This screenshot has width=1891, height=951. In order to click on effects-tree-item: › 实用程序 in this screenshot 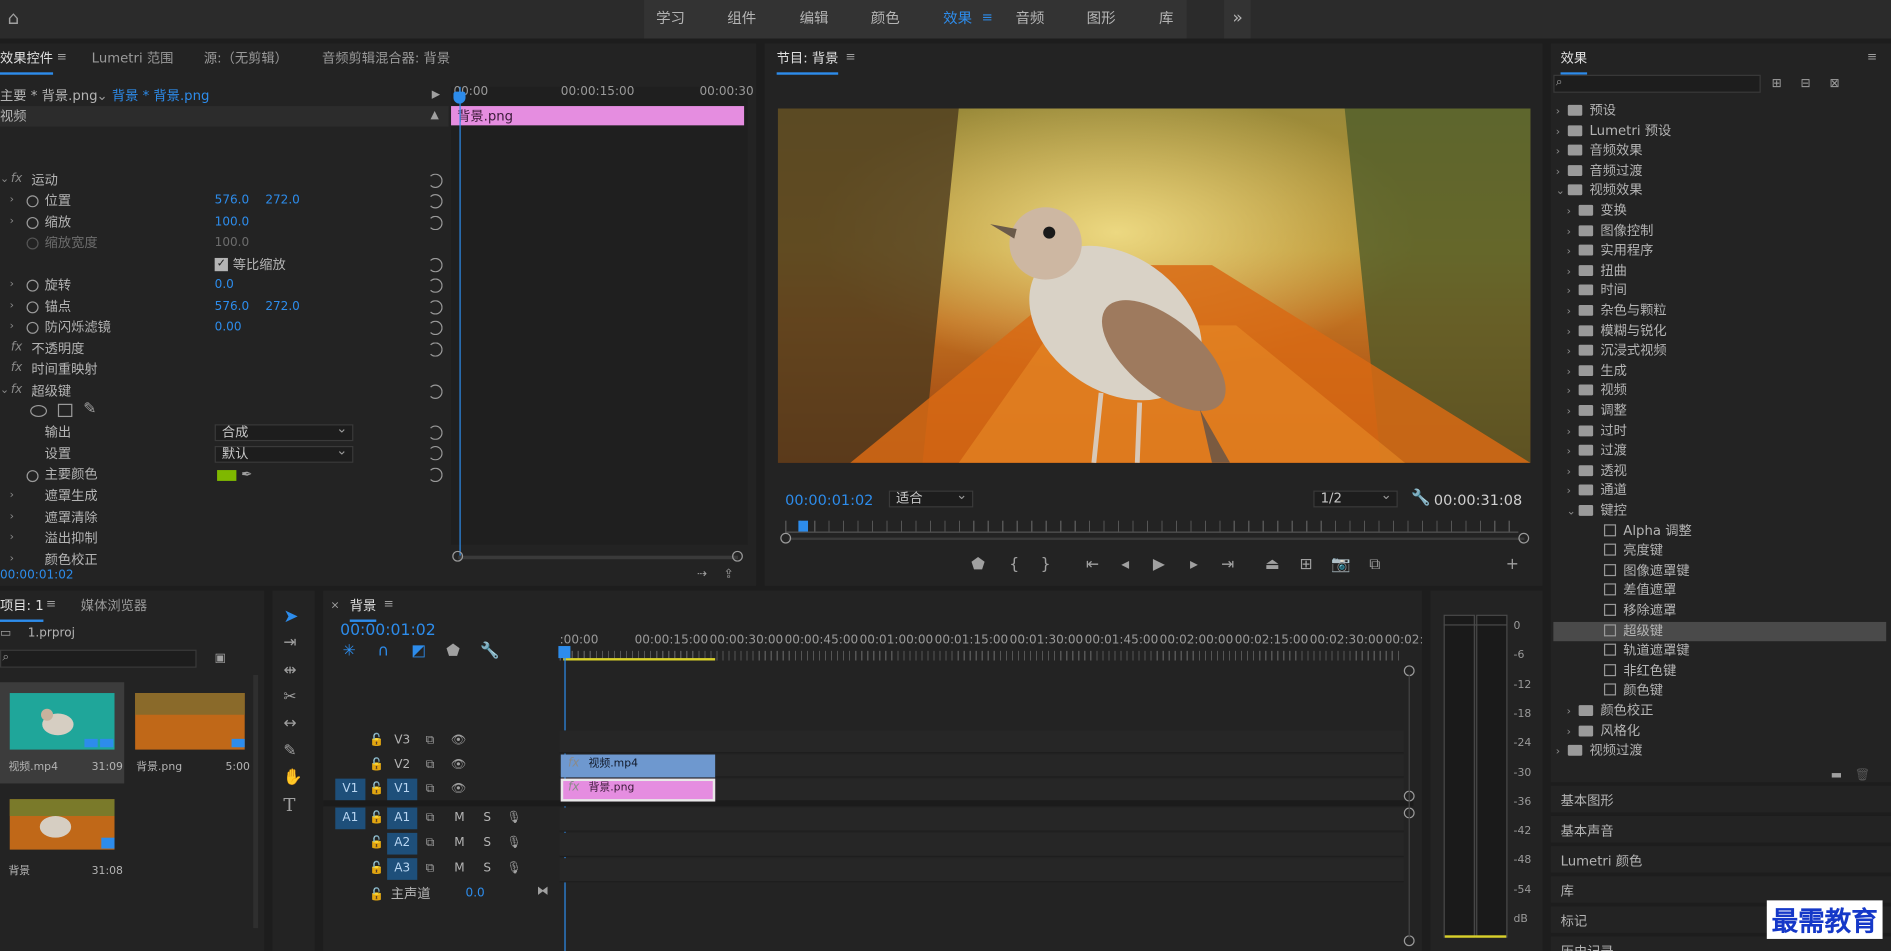, I will do `click(1610, 251)`.